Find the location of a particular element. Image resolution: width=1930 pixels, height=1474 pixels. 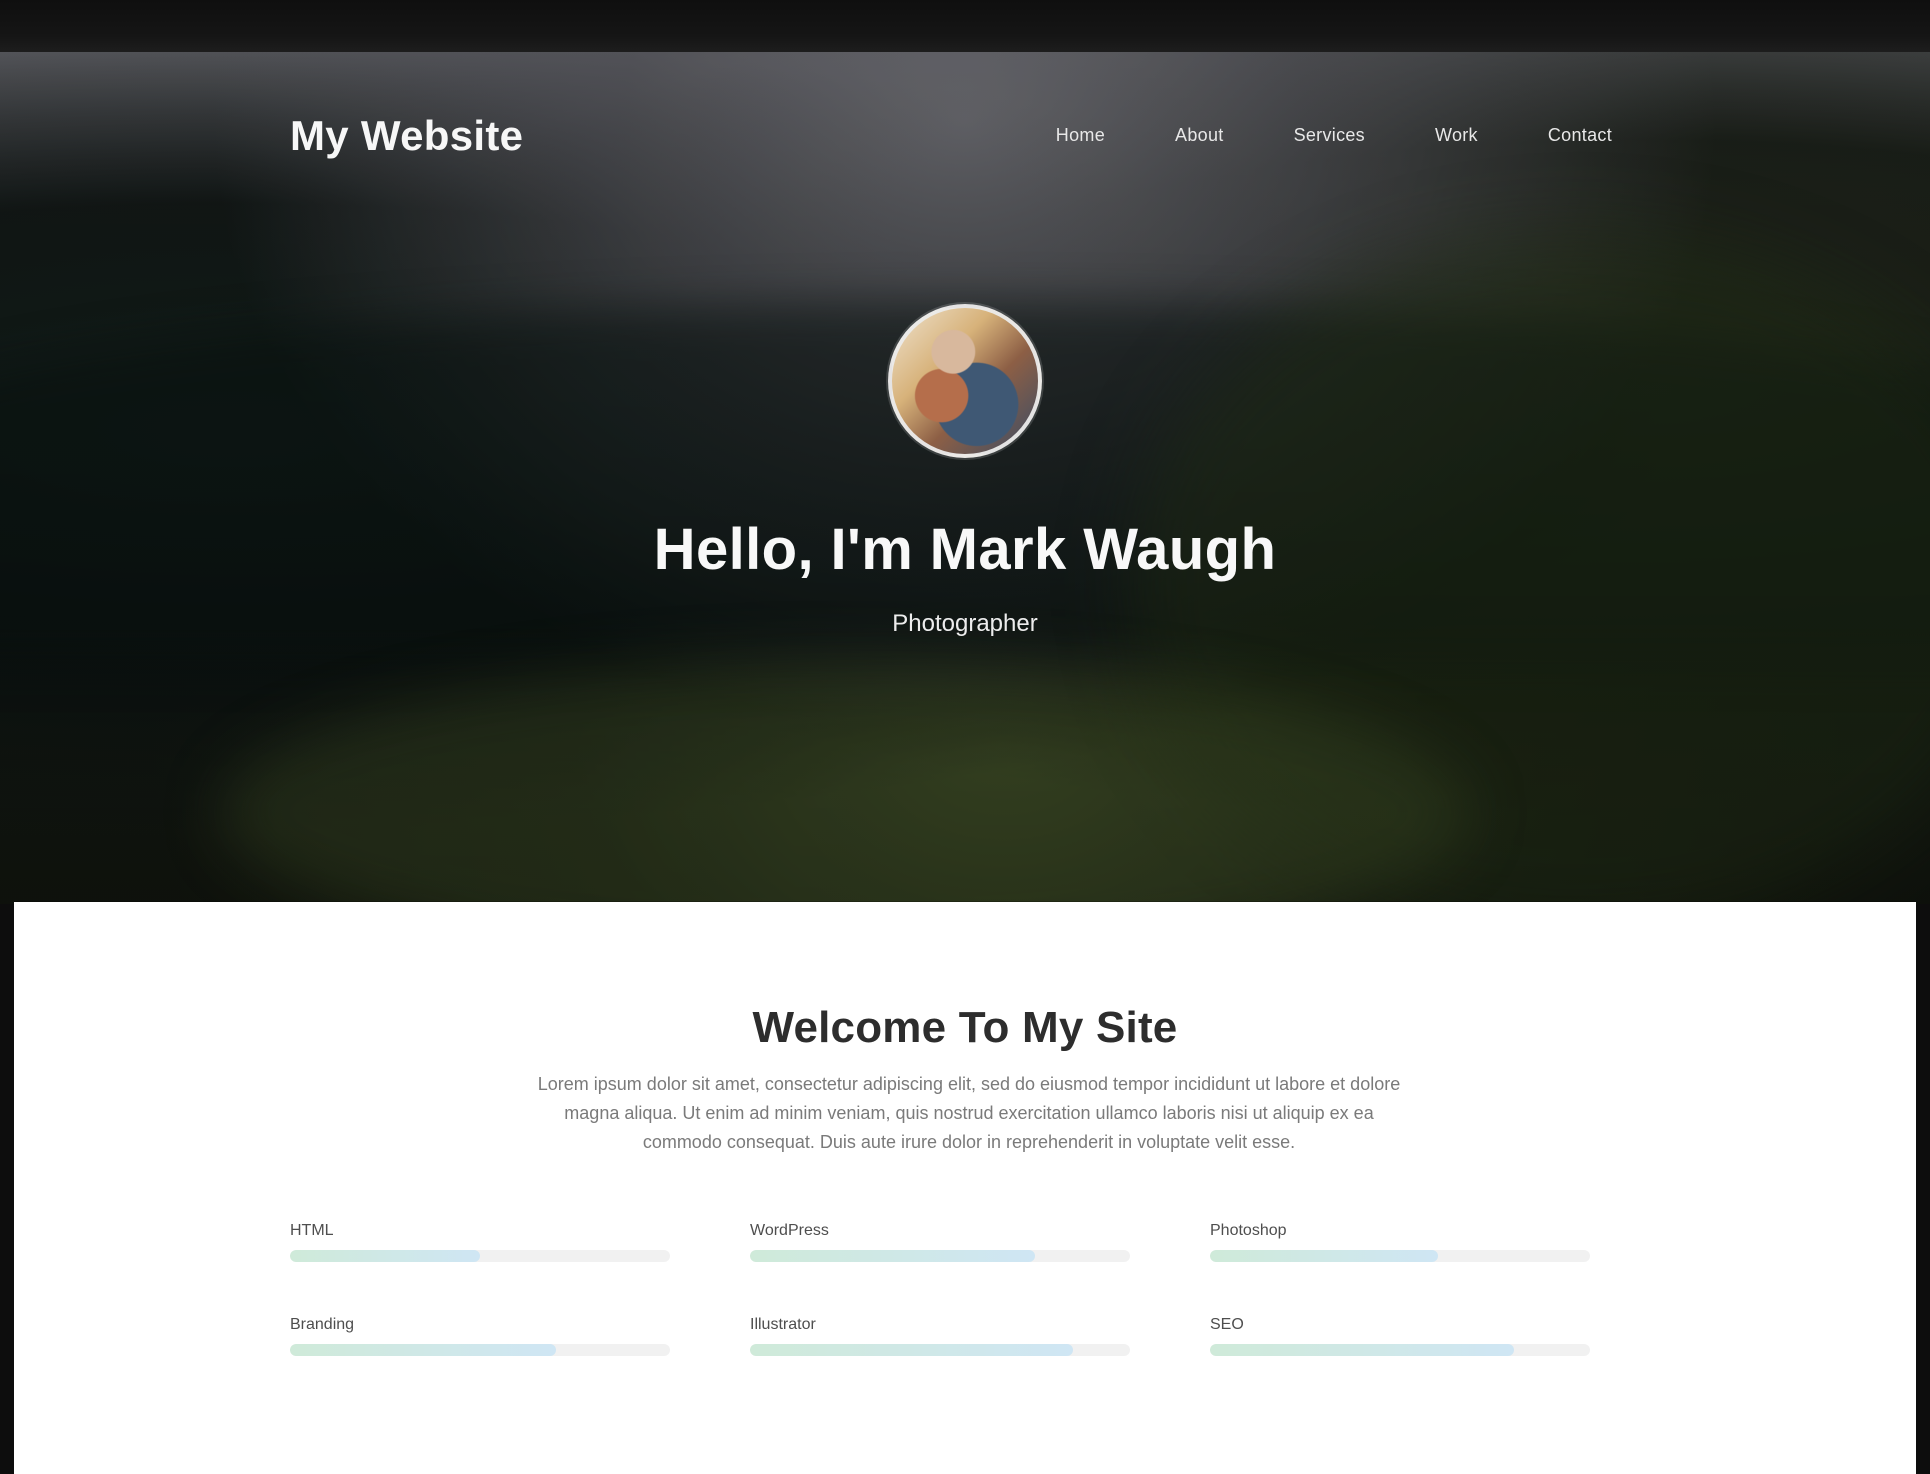

skill-label: SEO is located at coordinates (1227, 1324).